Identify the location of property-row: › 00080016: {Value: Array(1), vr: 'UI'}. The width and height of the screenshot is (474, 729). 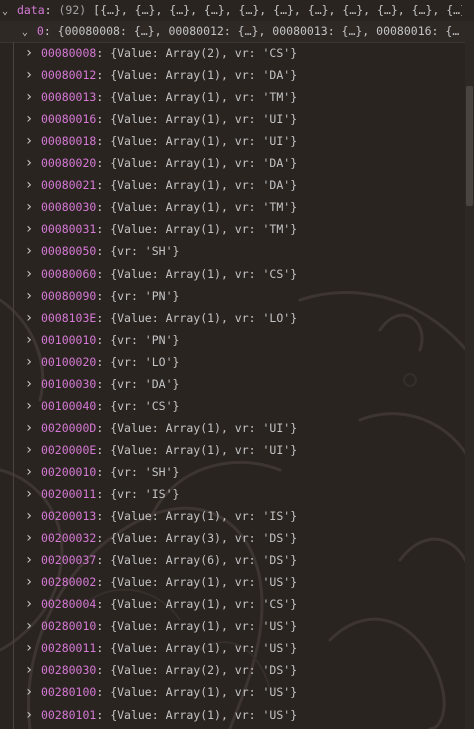
(237, 119).